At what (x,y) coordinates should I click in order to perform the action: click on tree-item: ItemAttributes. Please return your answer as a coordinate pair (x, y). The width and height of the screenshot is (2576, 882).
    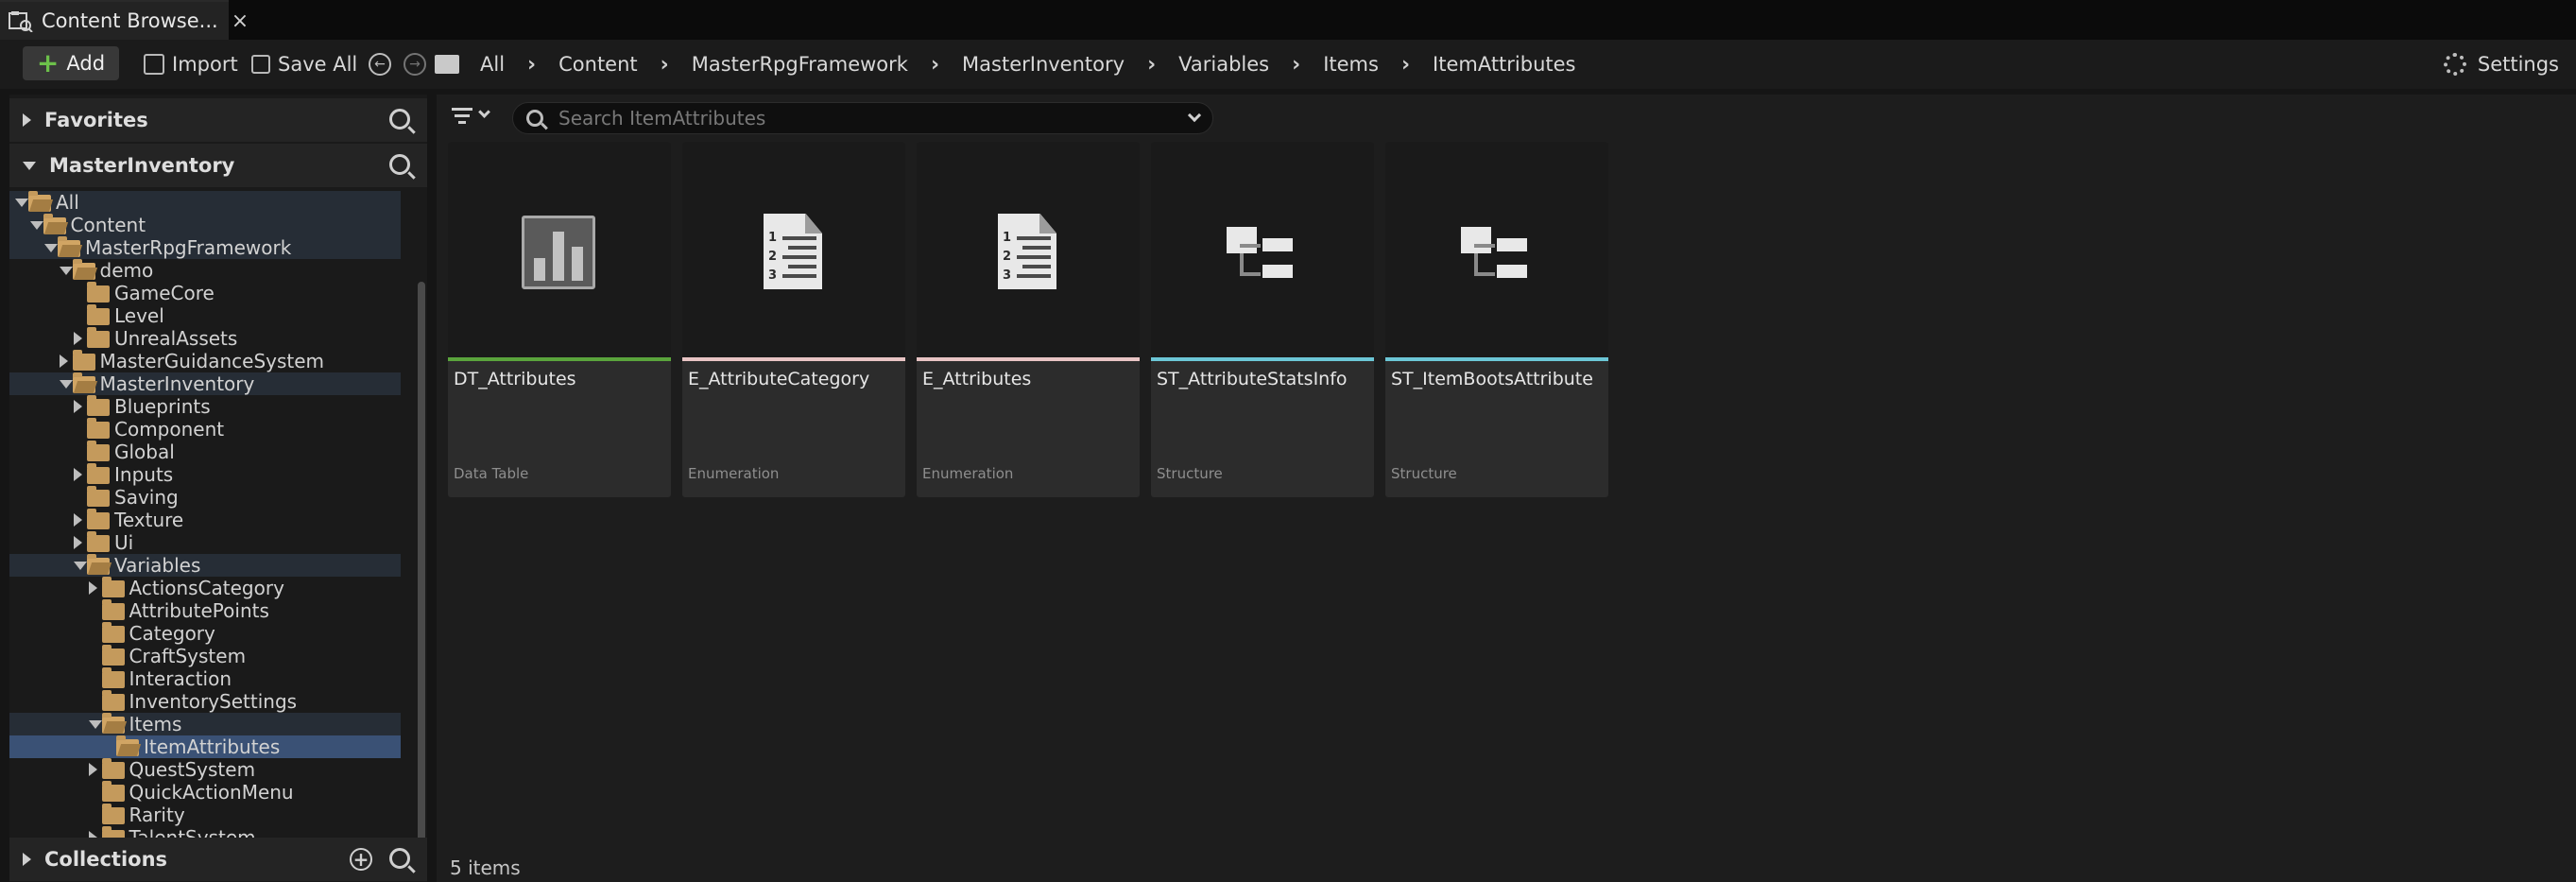
    Looking at the image, I should click on (205, 746).